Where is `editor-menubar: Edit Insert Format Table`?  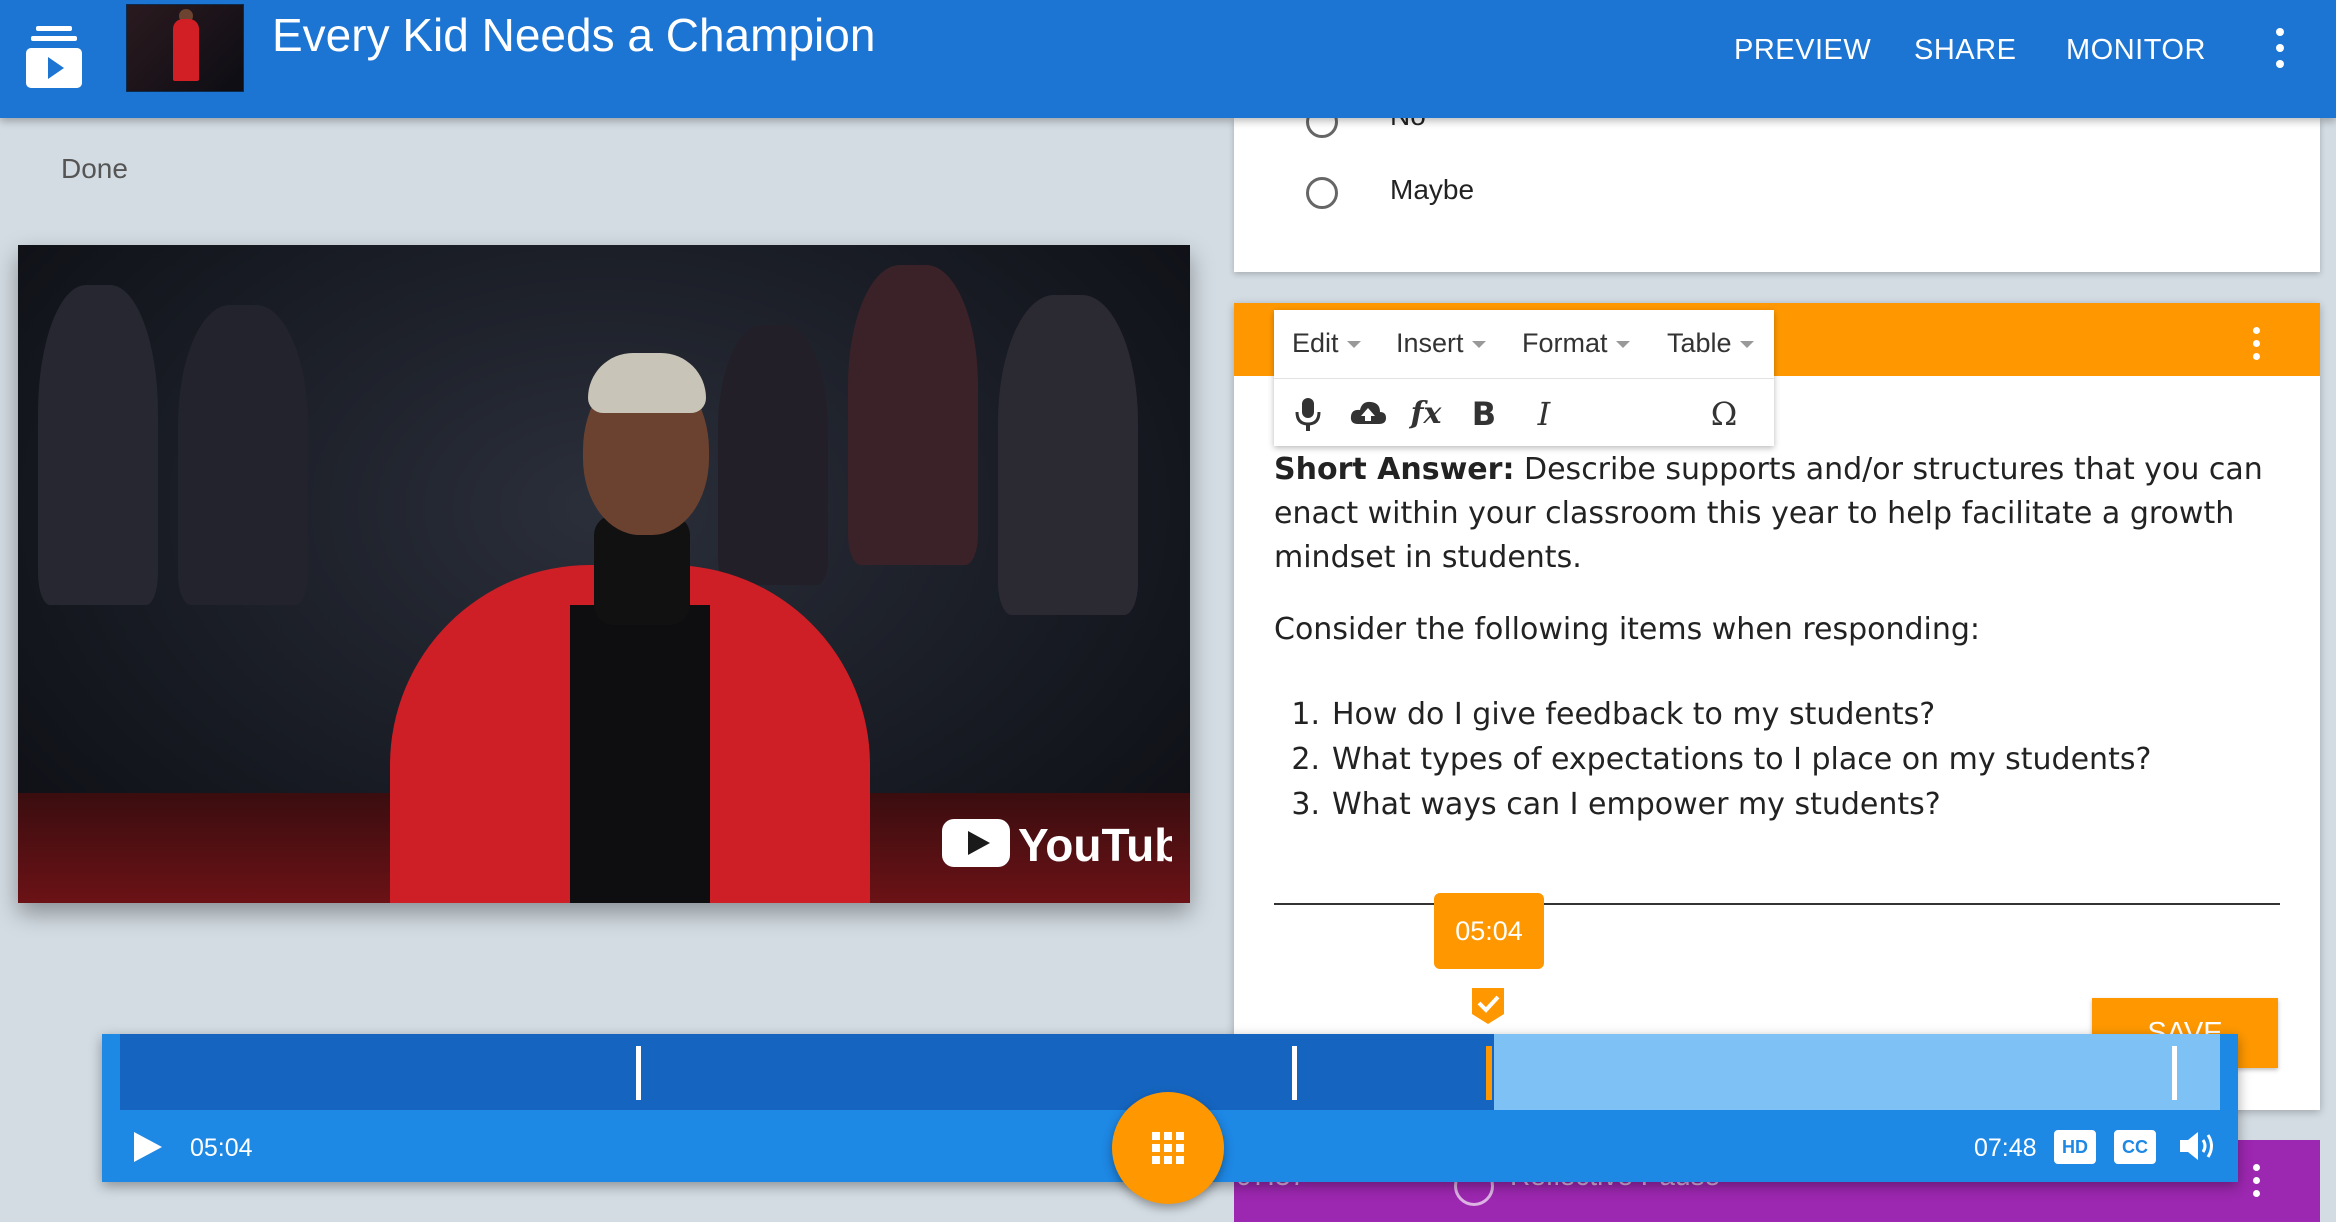
editor-menubar: Edit Insert Format Table is located at coordinates (1524, 344).